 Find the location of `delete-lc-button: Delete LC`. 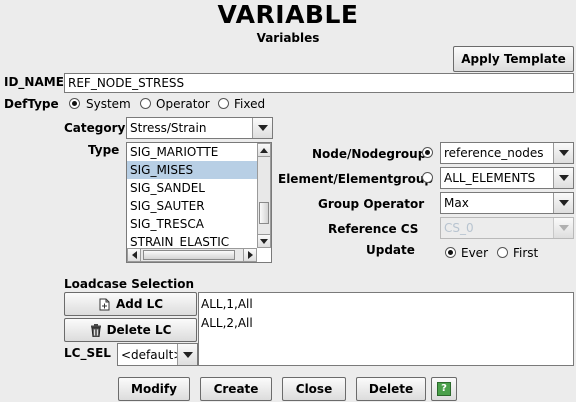

delete-lc-button: Delete LC is located at coordinates (130, 330).